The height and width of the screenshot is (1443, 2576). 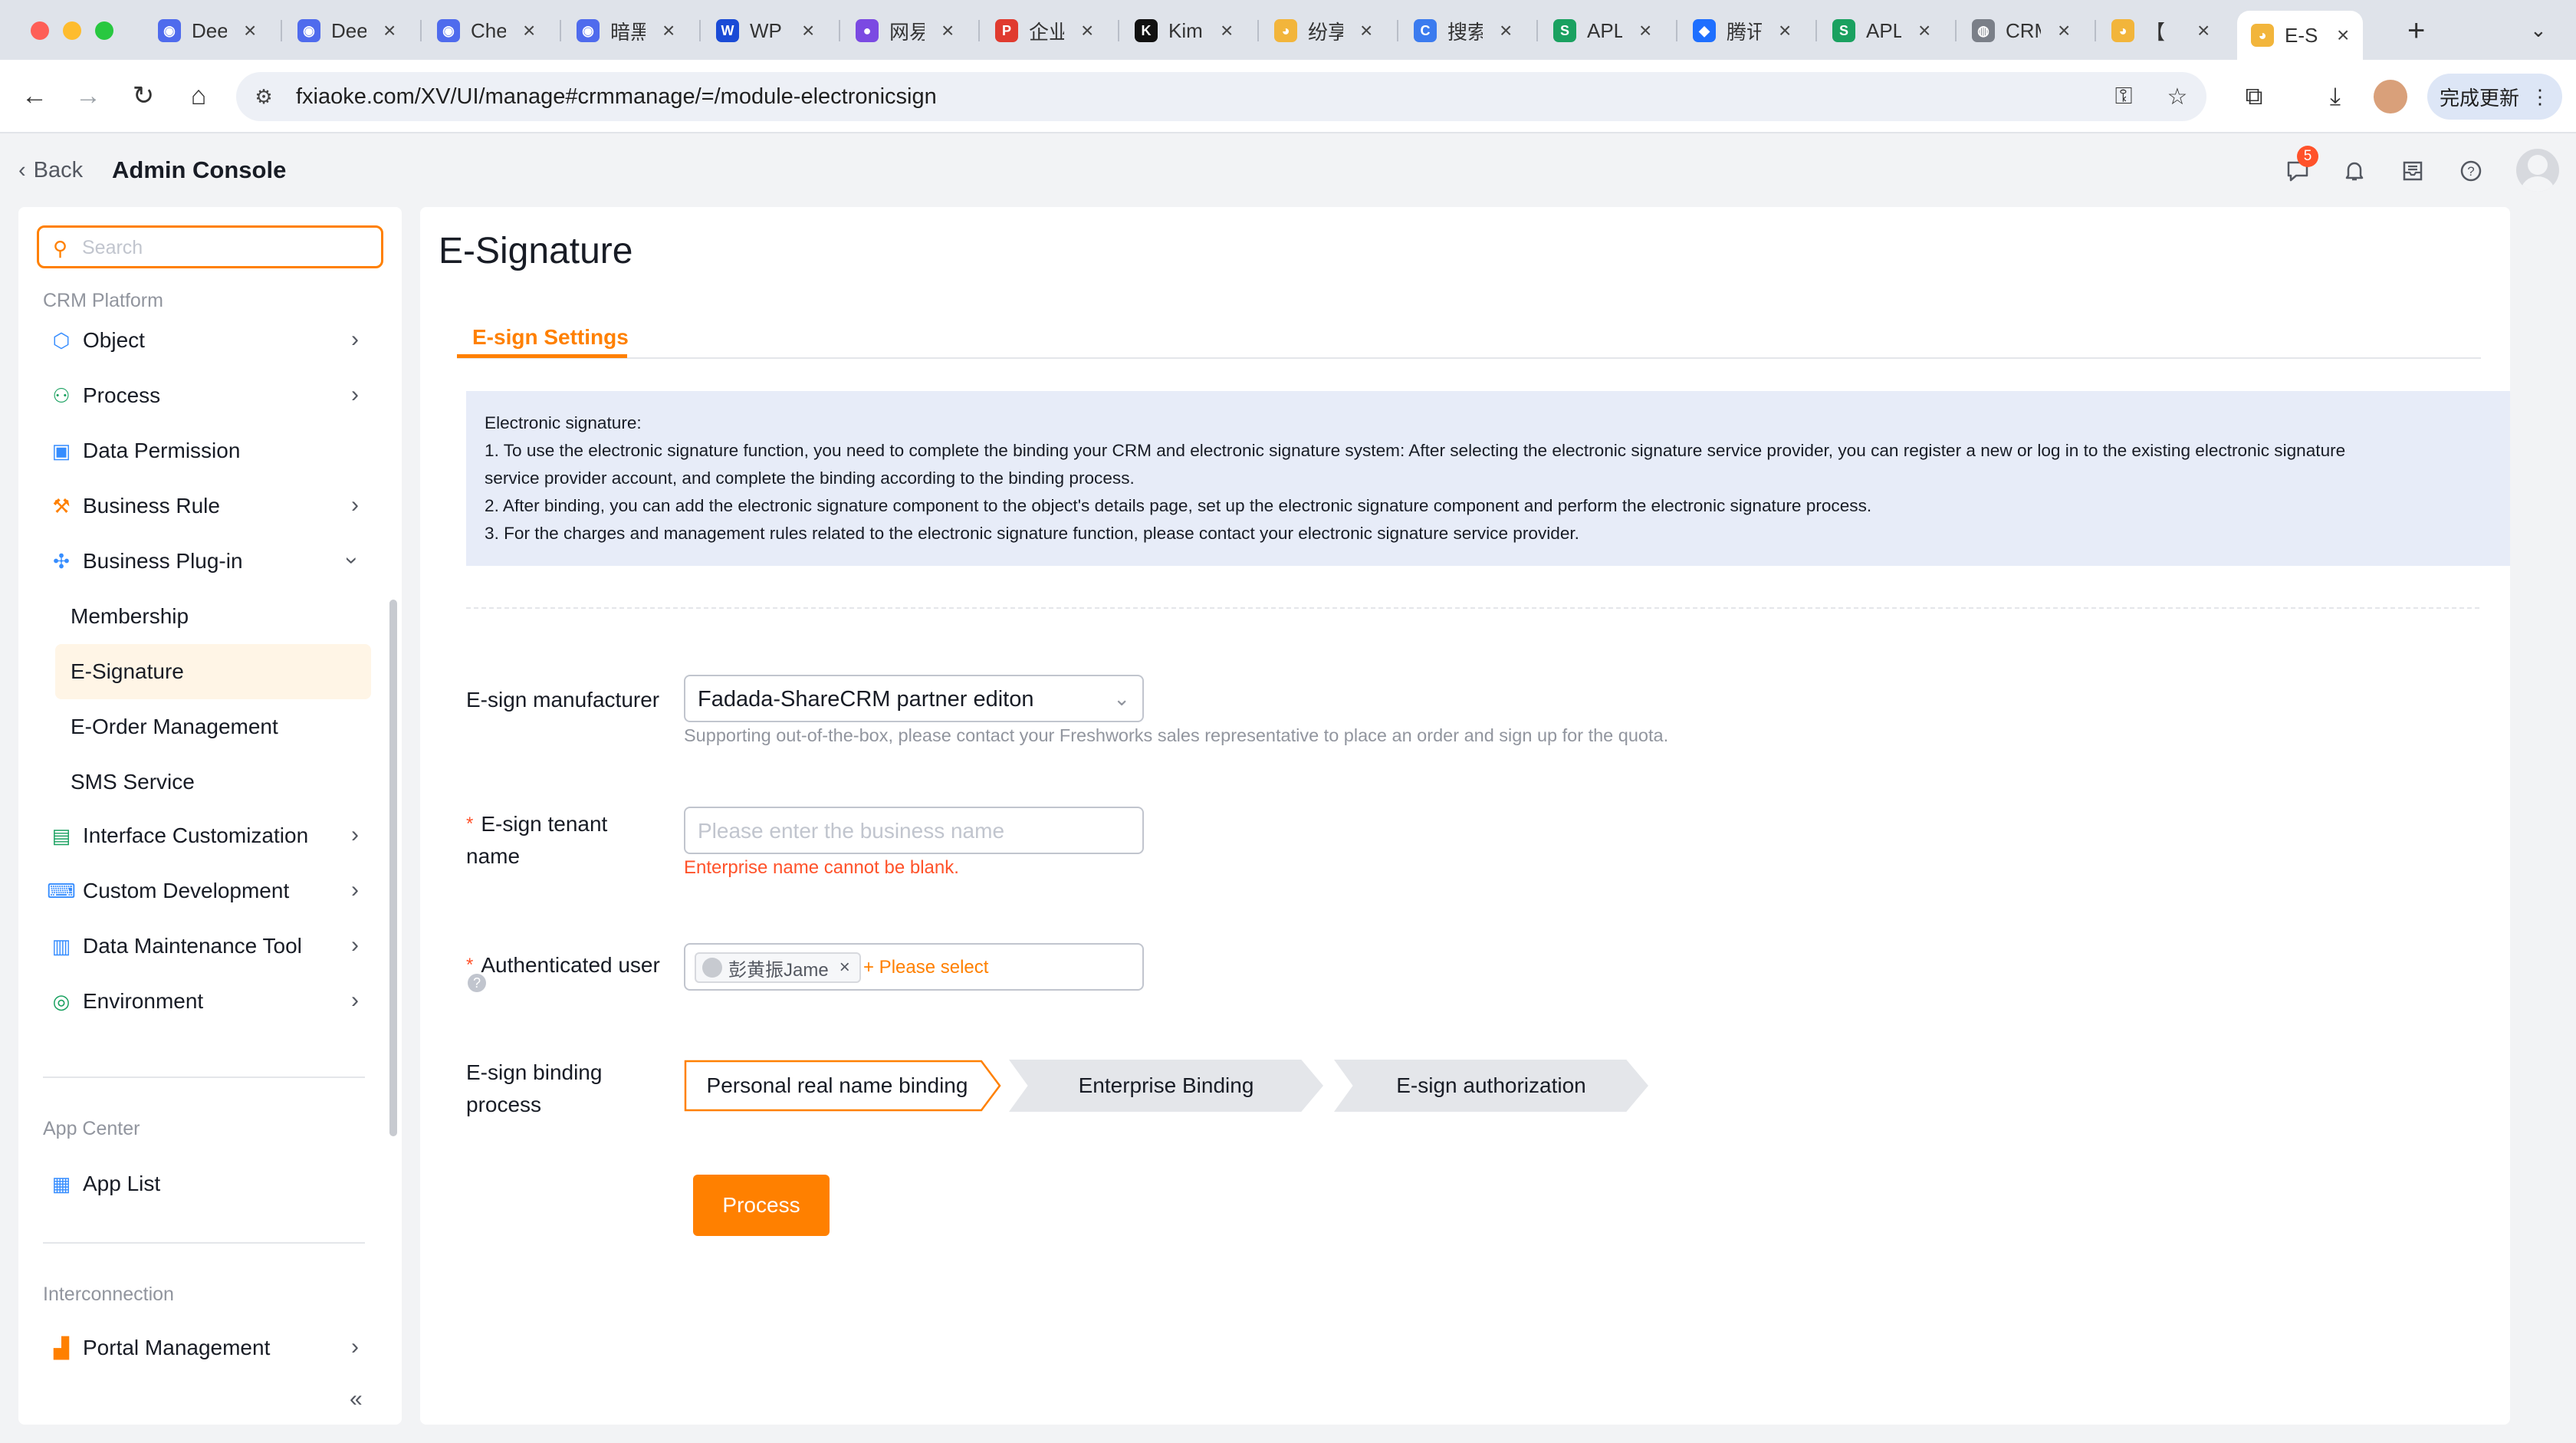 I want to click on browser-tab: ◉ 暗黑 ×, so click(x=626, y=31).